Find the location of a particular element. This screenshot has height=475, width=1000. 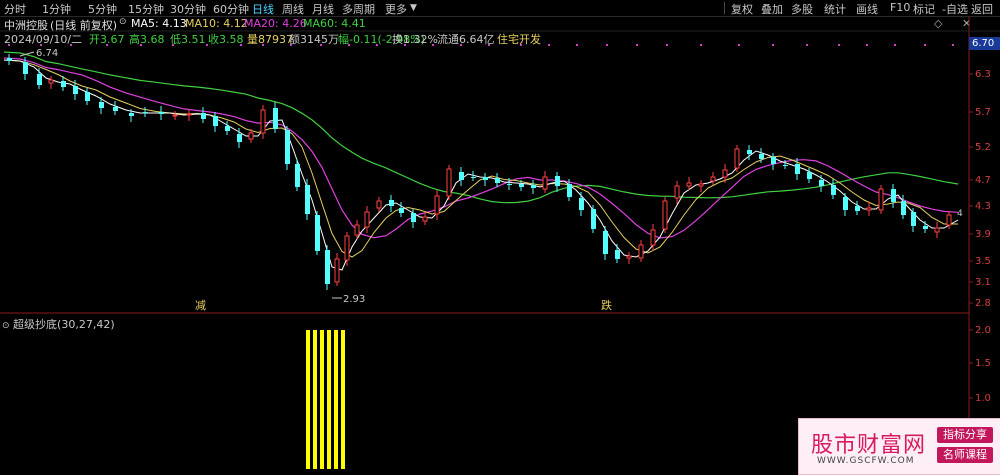

price-tick-label: 4.3 is located at coordinates (983, 206).